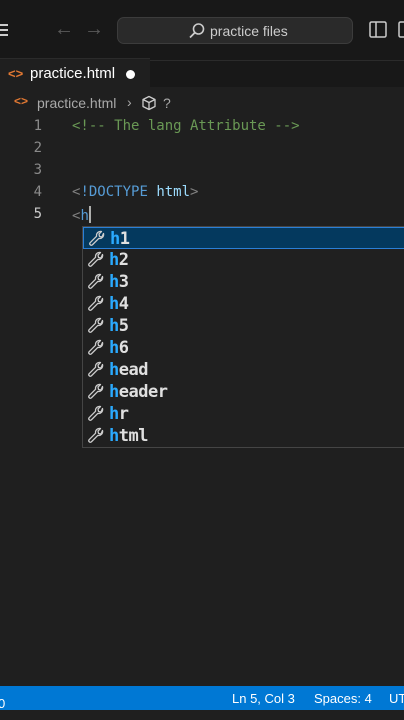  What do you see at coordinates (396, 698) in the screenshot?
I see `status-encoding: UTF` at bounding box center [396, 698].